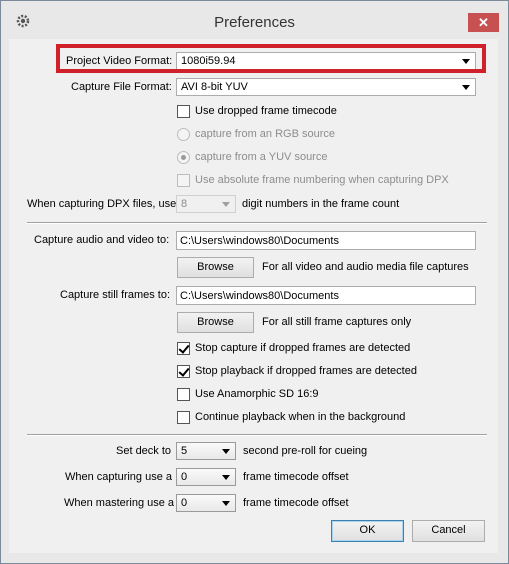 The image size is (509, 564). Describe the element at coordinates (102, 204) in the screenshot. I see `dpx-digits-label: When capturing DPX files, use` at that location.